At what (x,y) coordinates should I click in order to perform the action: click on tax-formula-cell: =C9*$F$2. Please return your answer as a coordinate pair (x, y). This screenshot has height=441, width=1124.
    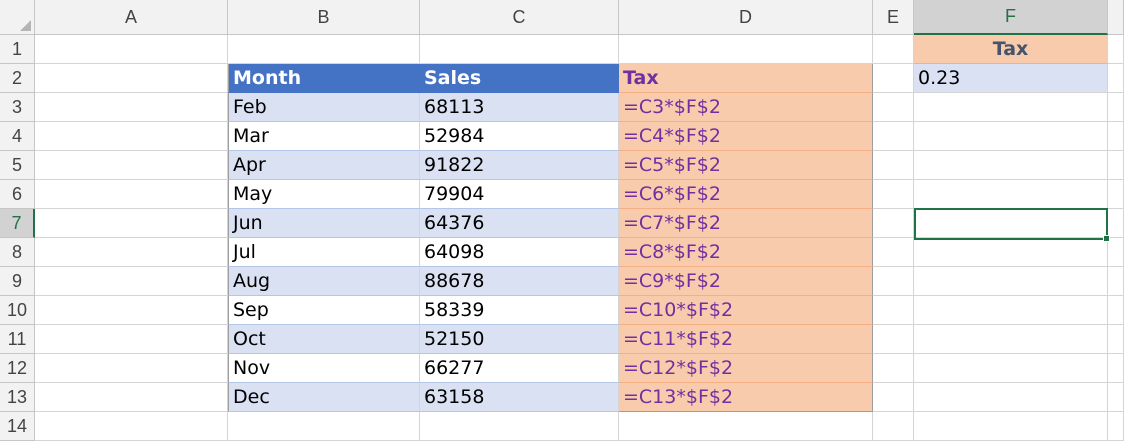
    Looking at the image, I should click on (746, 281).